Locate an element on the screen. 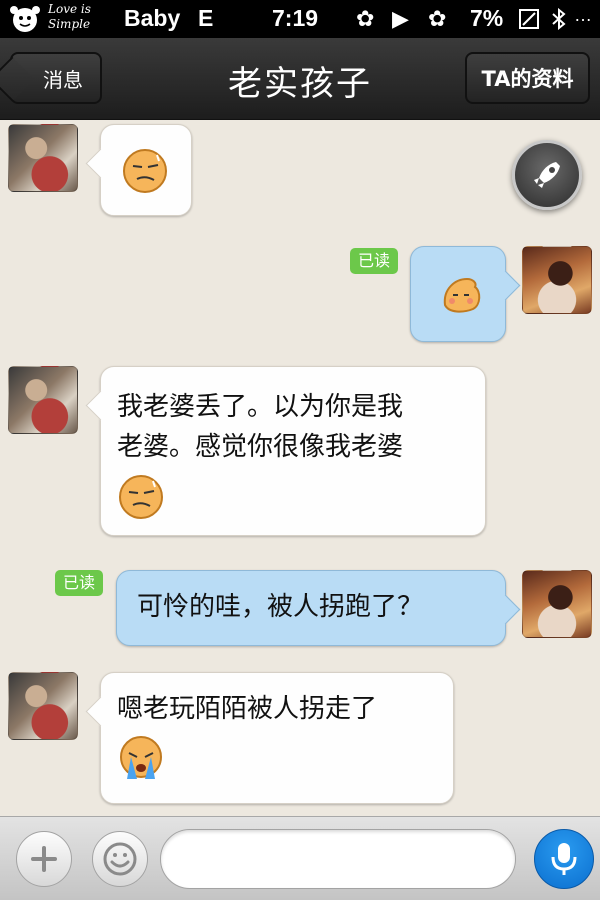 The height and width of the screenshot is (900, 600). message-text-line: 我老婆丢了。以为你是我 is located at coordinates (260, 407).